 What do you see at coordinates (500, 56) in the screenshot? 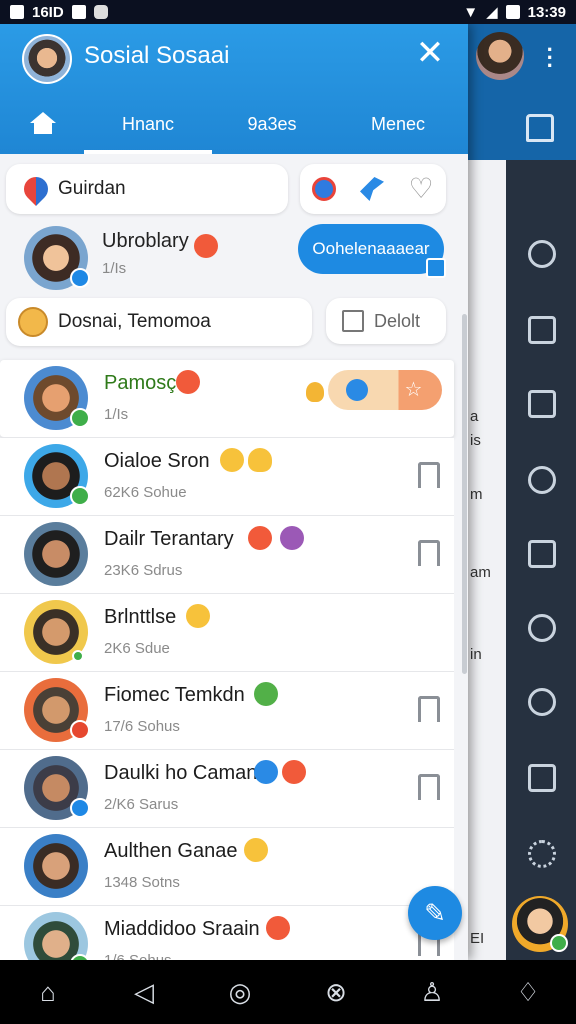
I see `background-avatar` at bounding box center [500, 56].